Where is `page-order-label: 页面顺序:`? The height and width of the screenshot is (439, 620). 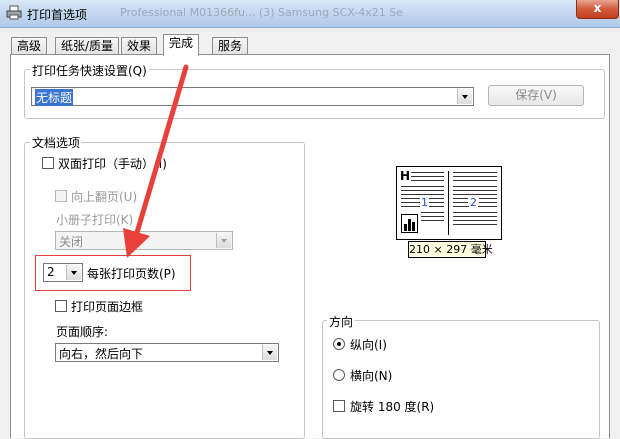 page-order-label: 页面顺序: is located at coordinates (82, 332).